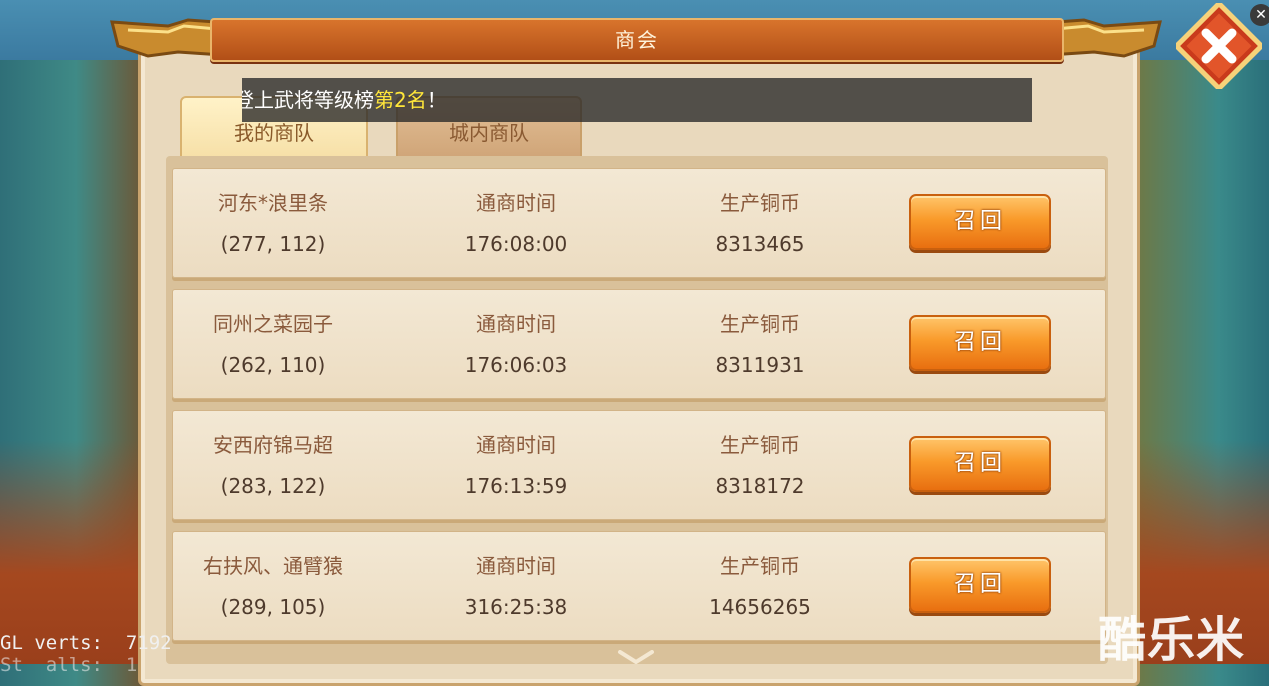  I want to click on coin-value: 14656265, so click(760, 607).